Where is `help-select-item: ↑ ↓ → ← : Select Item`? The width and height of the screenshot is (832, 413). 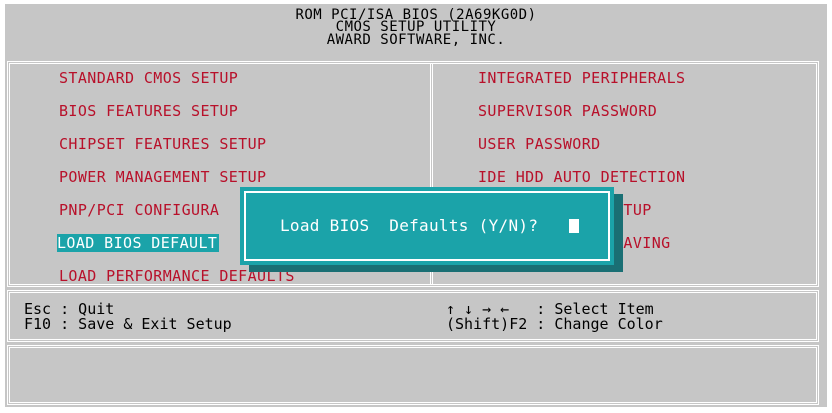 help-select-item: ↑ ↓ → ← : Select Item is located at coordinates (550, 309).